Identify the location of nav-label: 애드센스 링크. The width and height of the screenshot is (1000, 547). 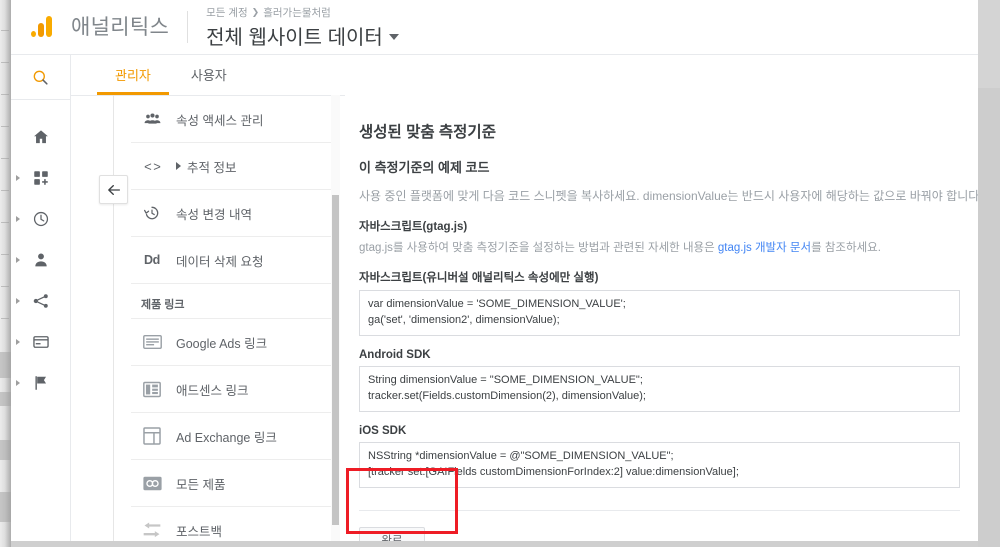
(212, 390).